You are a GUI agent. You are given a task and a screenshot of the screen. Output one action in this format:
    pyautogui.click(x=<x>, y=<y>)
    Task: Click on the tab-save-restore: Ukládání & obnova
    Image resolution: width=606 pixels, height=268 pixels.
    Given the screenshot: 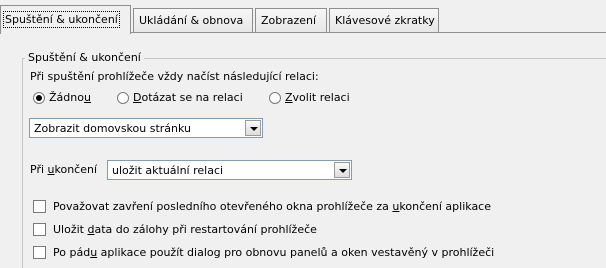 What is the action you would take?
    pyautogui.click(x=193, y=20)
    